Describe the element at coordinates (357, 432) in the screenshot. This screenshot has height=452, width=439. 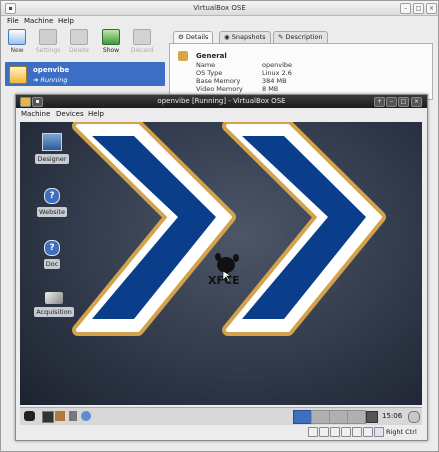
I see `usb-status-icon` at that location.